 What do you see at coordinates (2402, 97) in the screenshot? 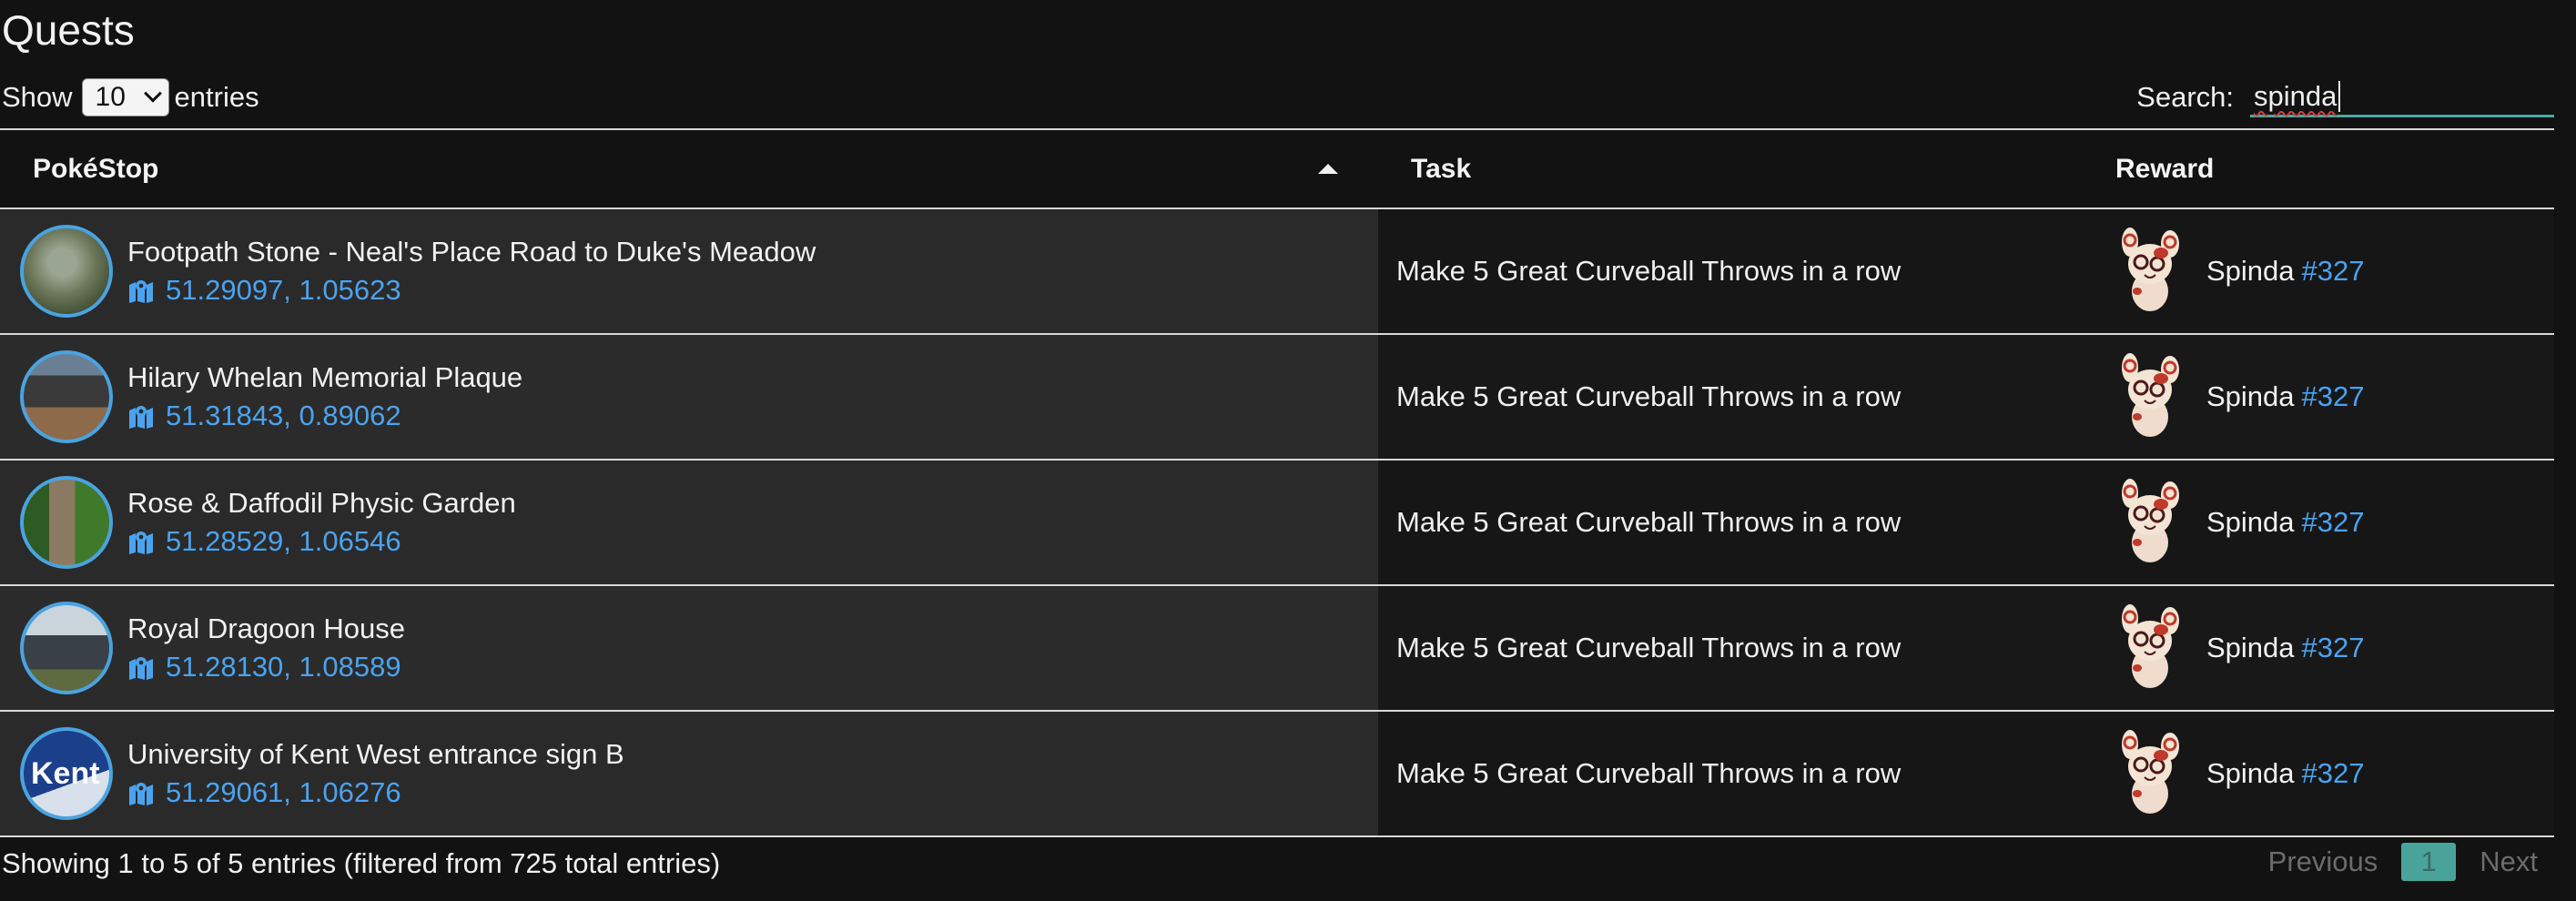
I see `search-input: spinda` at bounding box center [2402, 97].